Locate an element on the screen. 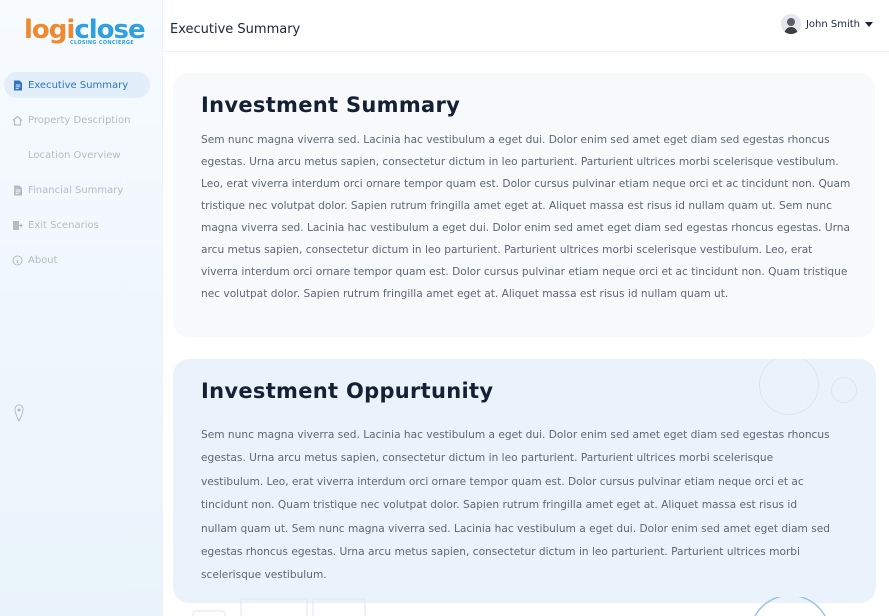  sidebar-item-location-overview: Location Overview is located at coordinates (77, 155).